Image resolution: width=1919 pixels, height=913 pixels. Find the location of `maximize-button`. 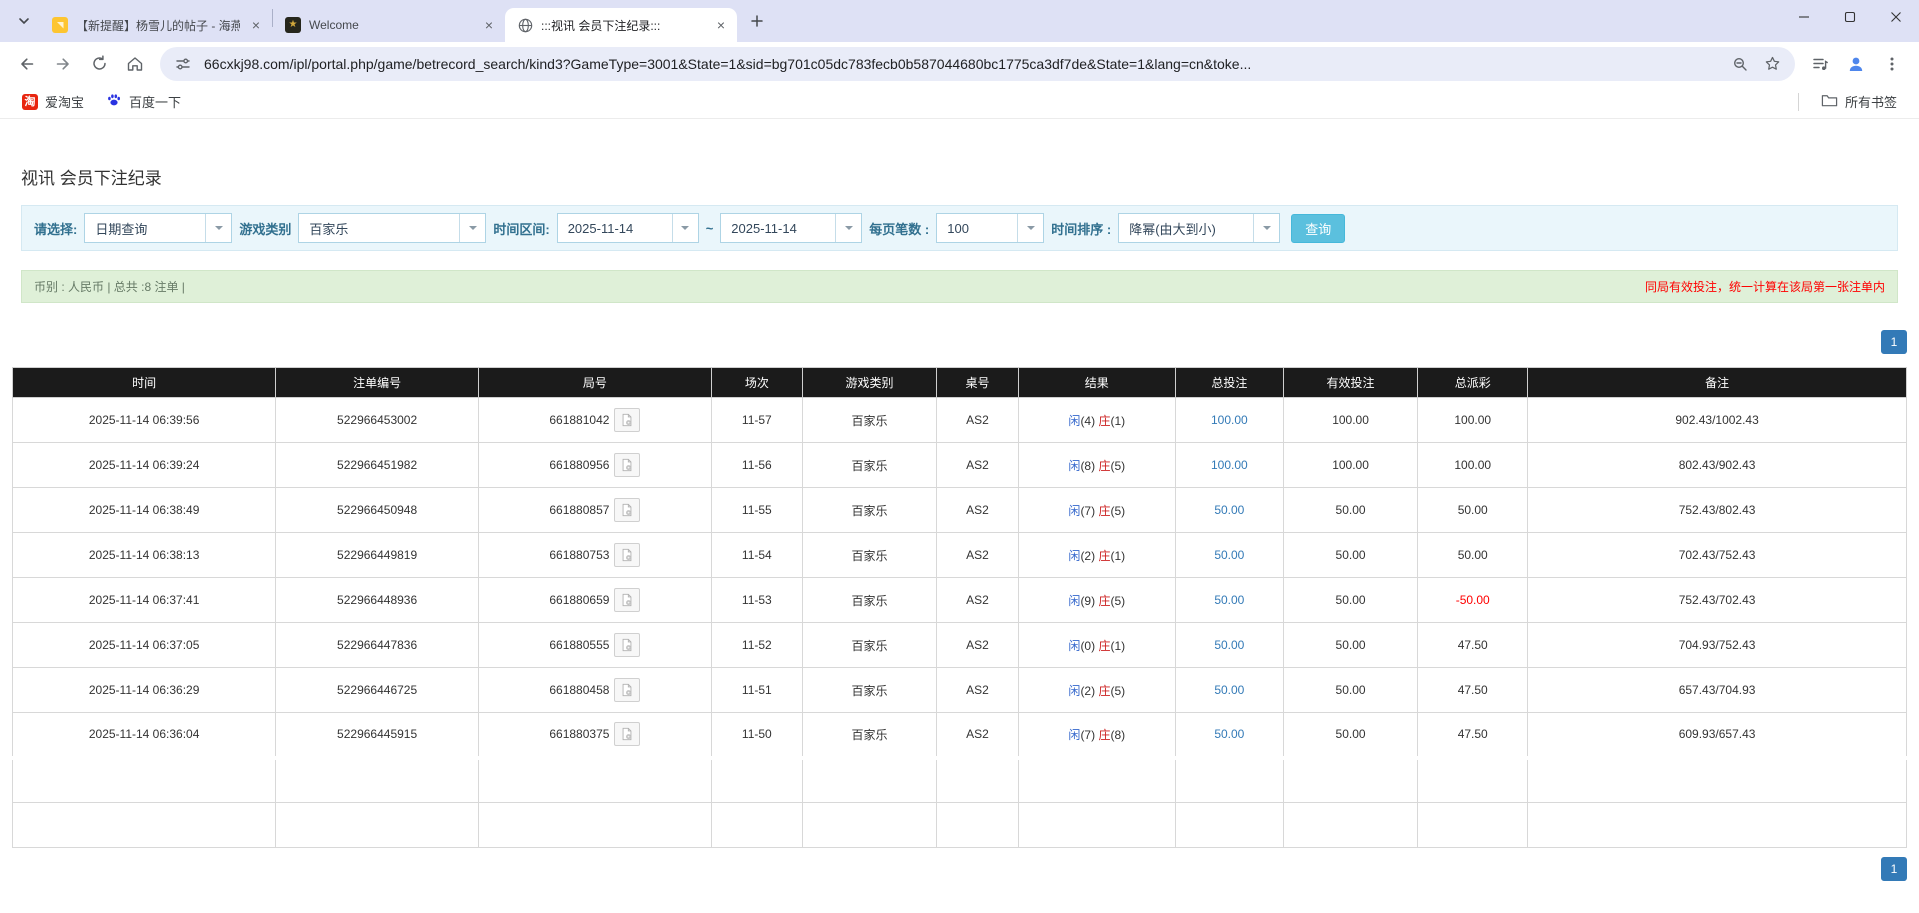

maximize-button is located at coordinates (1850, 17).